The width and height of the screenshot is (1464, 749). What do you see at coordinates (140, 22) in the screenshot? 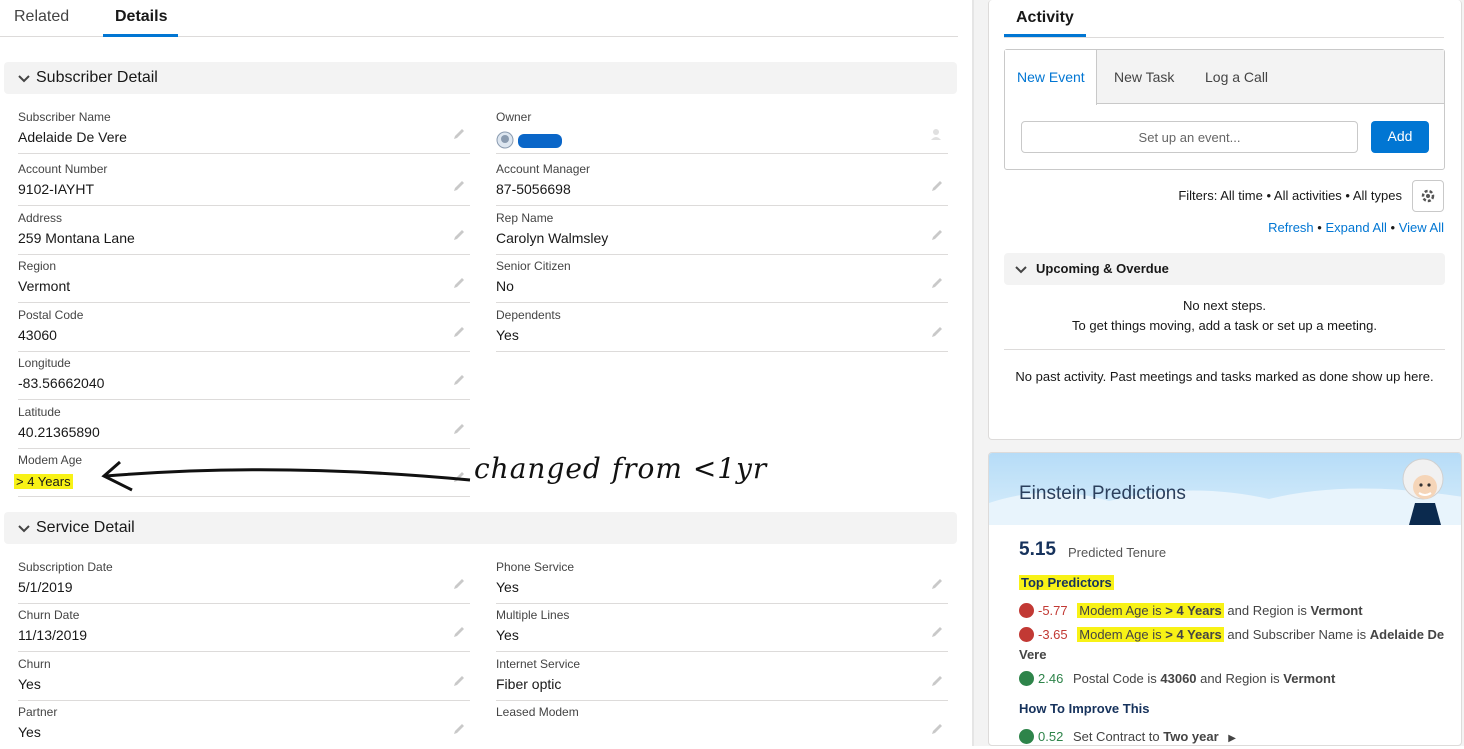
I see `tab-details: Details` at bounding box center [140, 22].